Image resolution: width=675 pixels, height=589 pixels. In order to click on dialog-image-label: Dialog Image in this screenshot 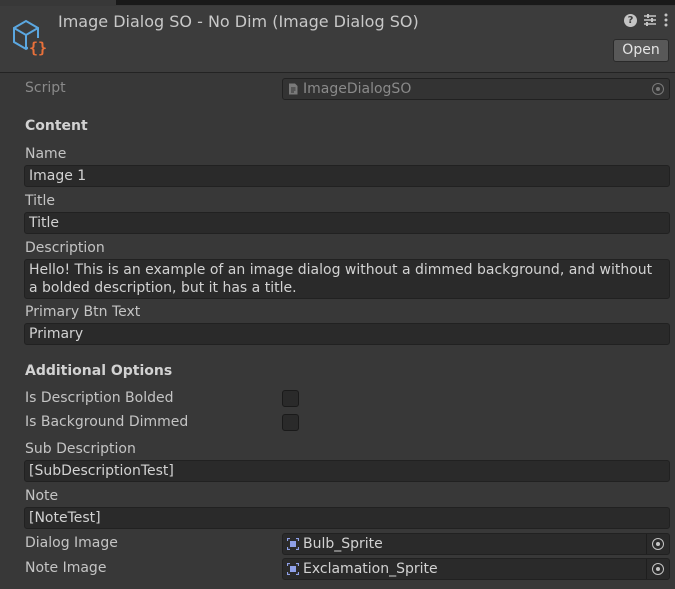, I will do `click(71, 543)`.